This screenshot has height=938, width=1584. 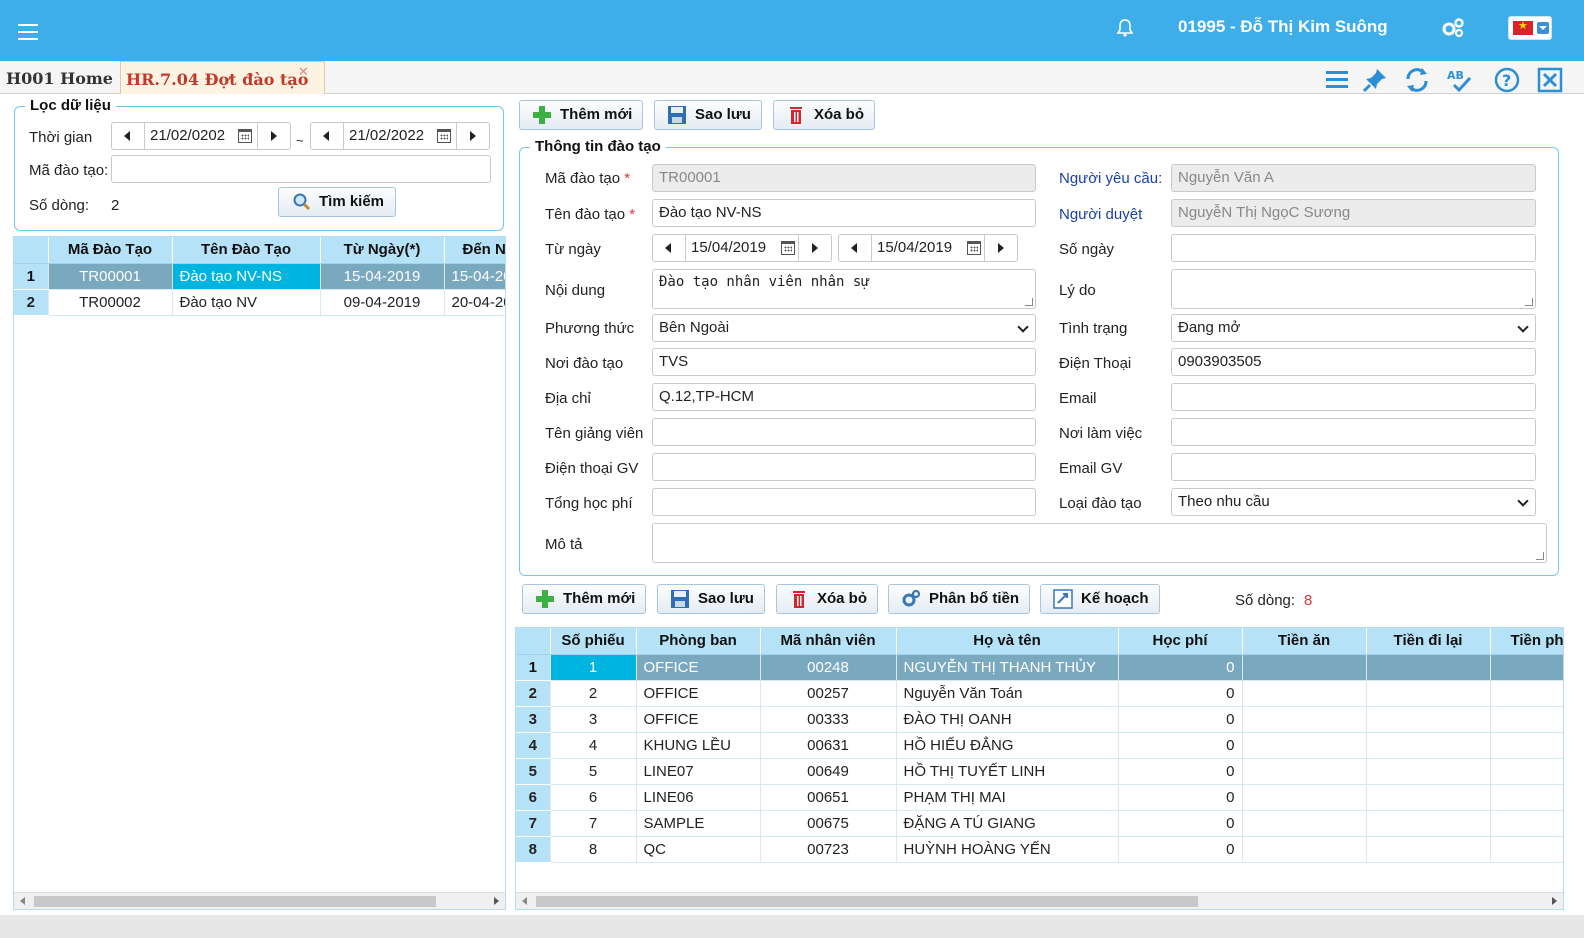 What do you see at coordinates (382, 276) in the screenshot?
I see `cell-from: 15-04-2019` at bounding box center [382, 276].